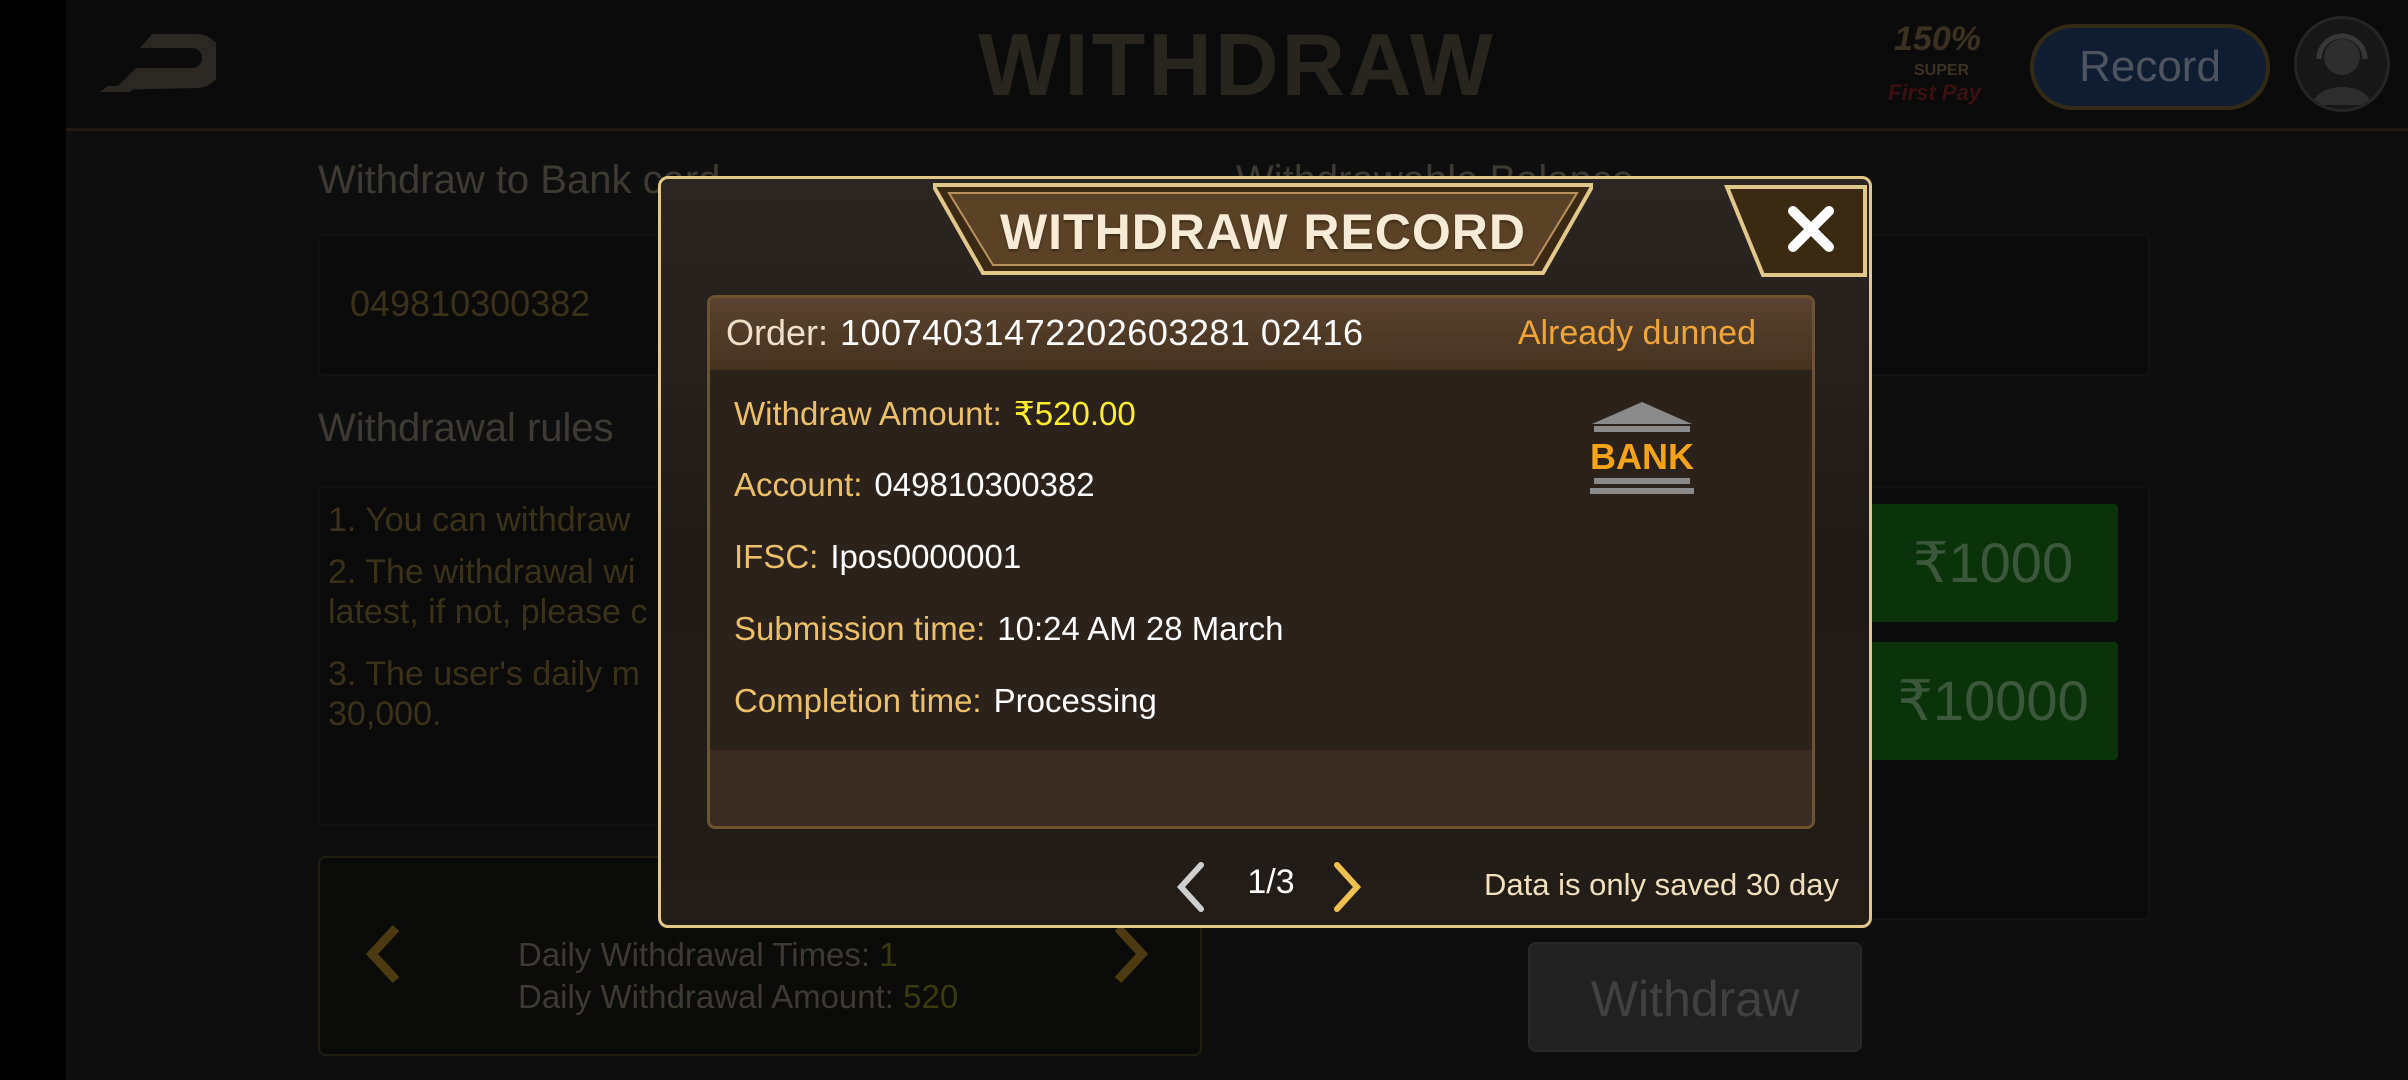  I want to click on page-indicator: 1/3, so click(1271, 882).